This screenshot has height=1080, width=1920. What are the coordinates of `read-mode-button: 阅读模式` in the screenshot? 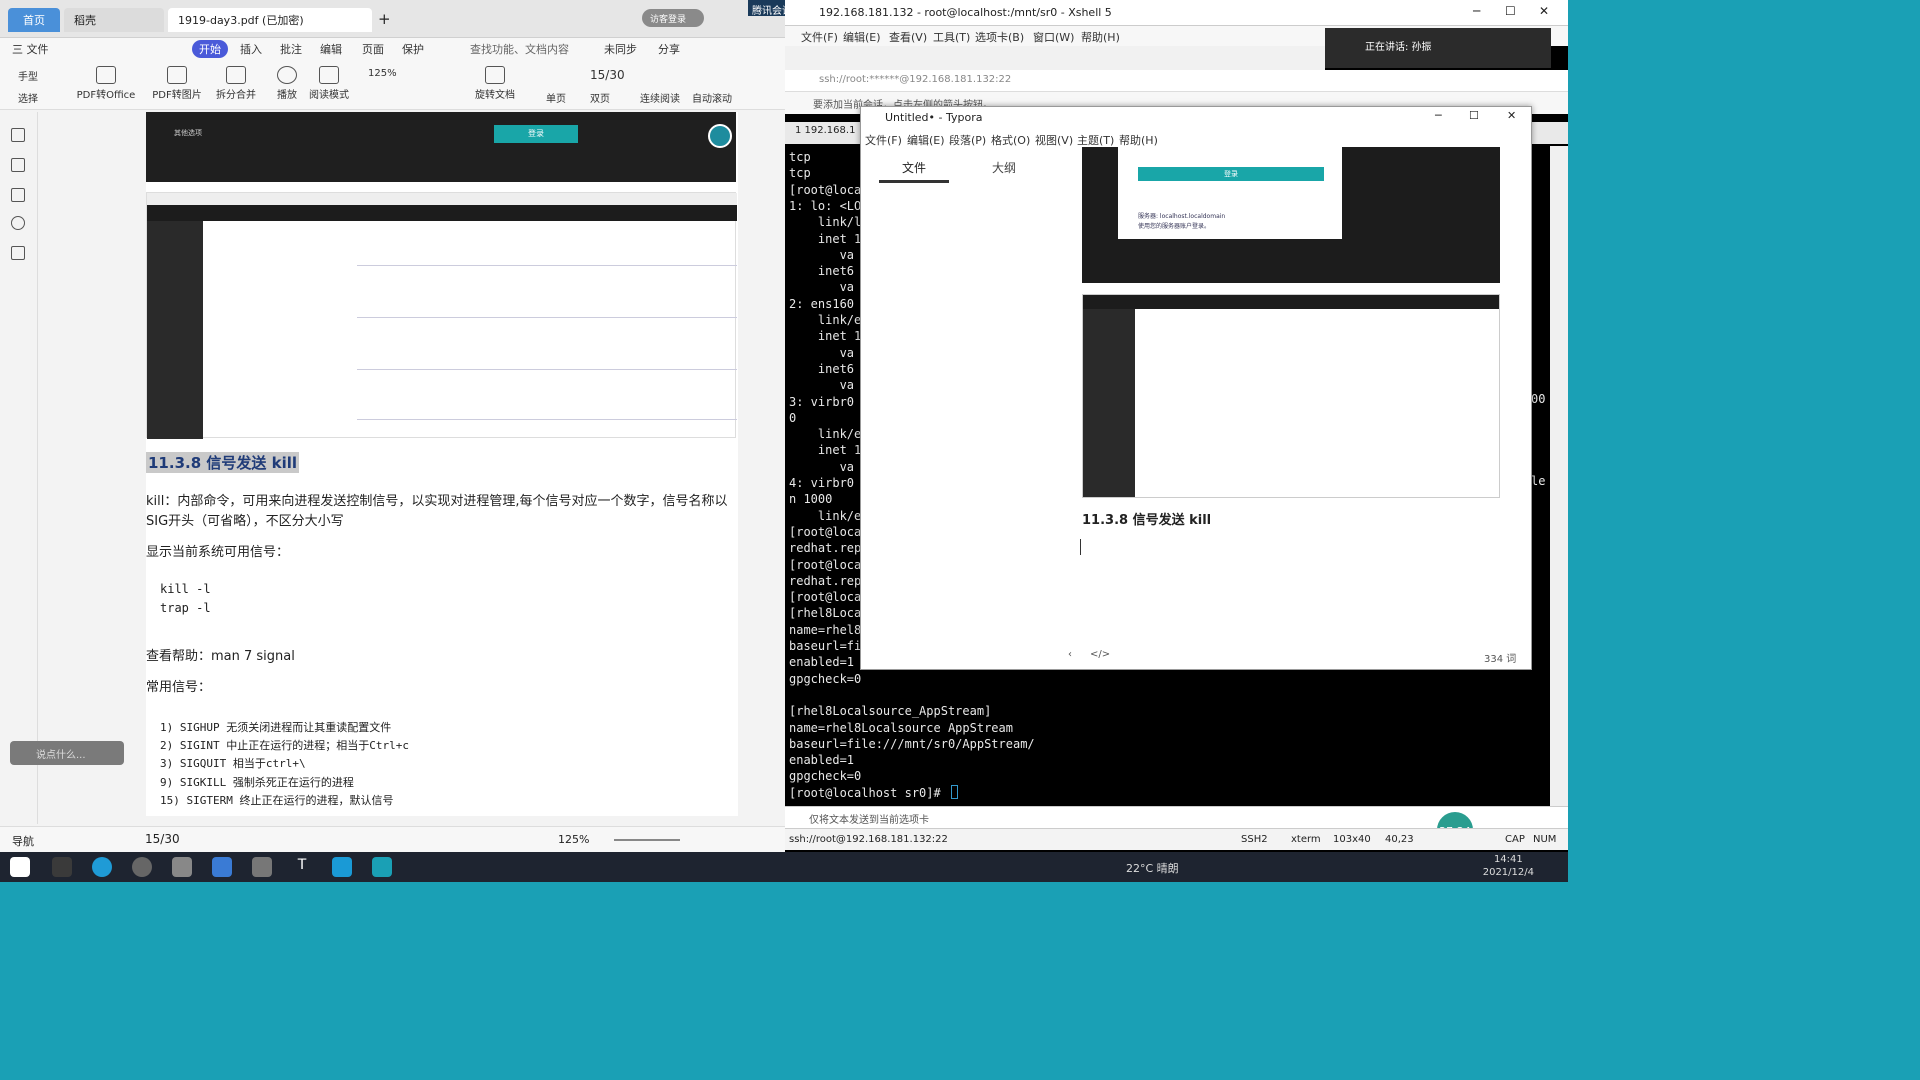 It's located at (329, 83).